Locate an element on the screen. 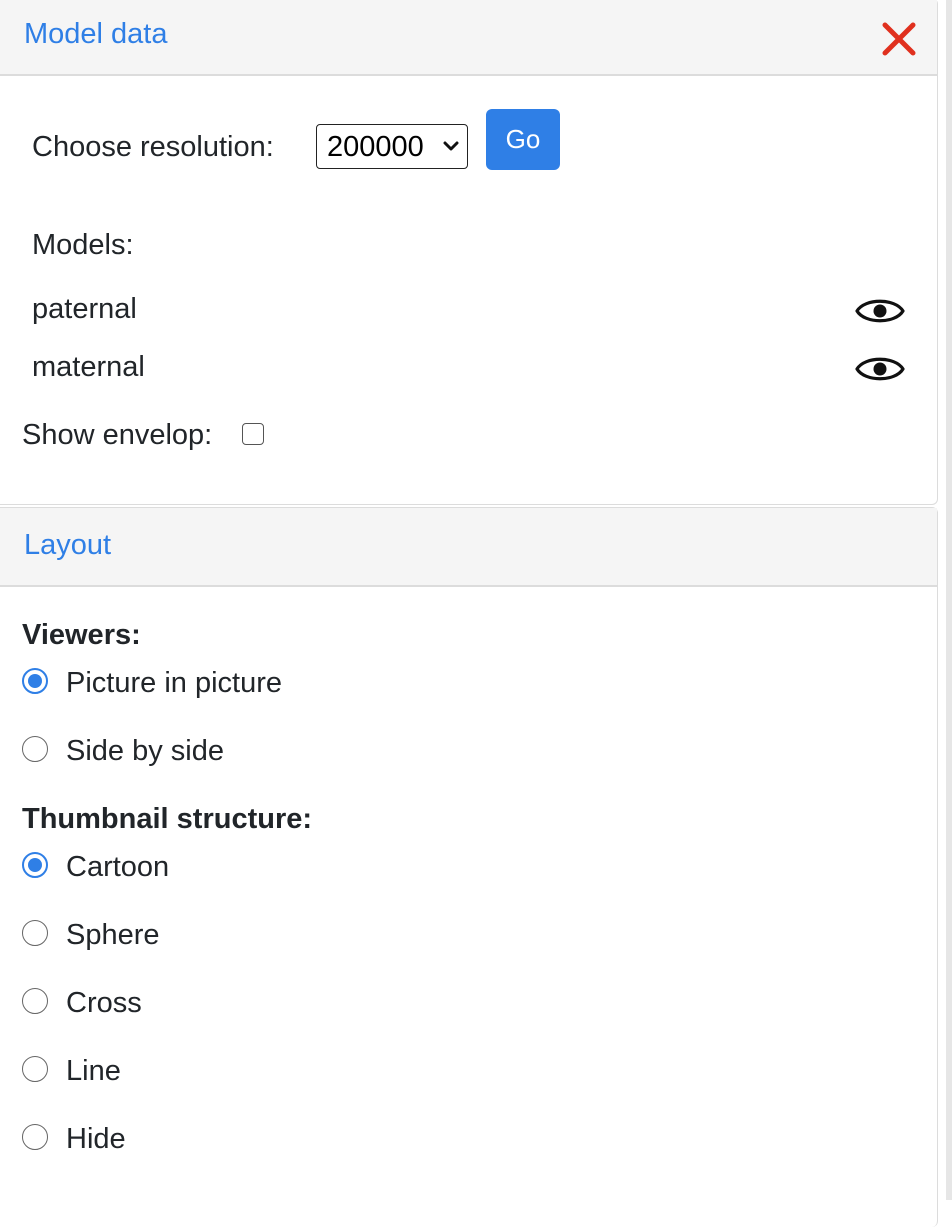 This screenshot has height=1227, width=952. viewer-option-label: Picture in picture is located at coordinates (174, 683).